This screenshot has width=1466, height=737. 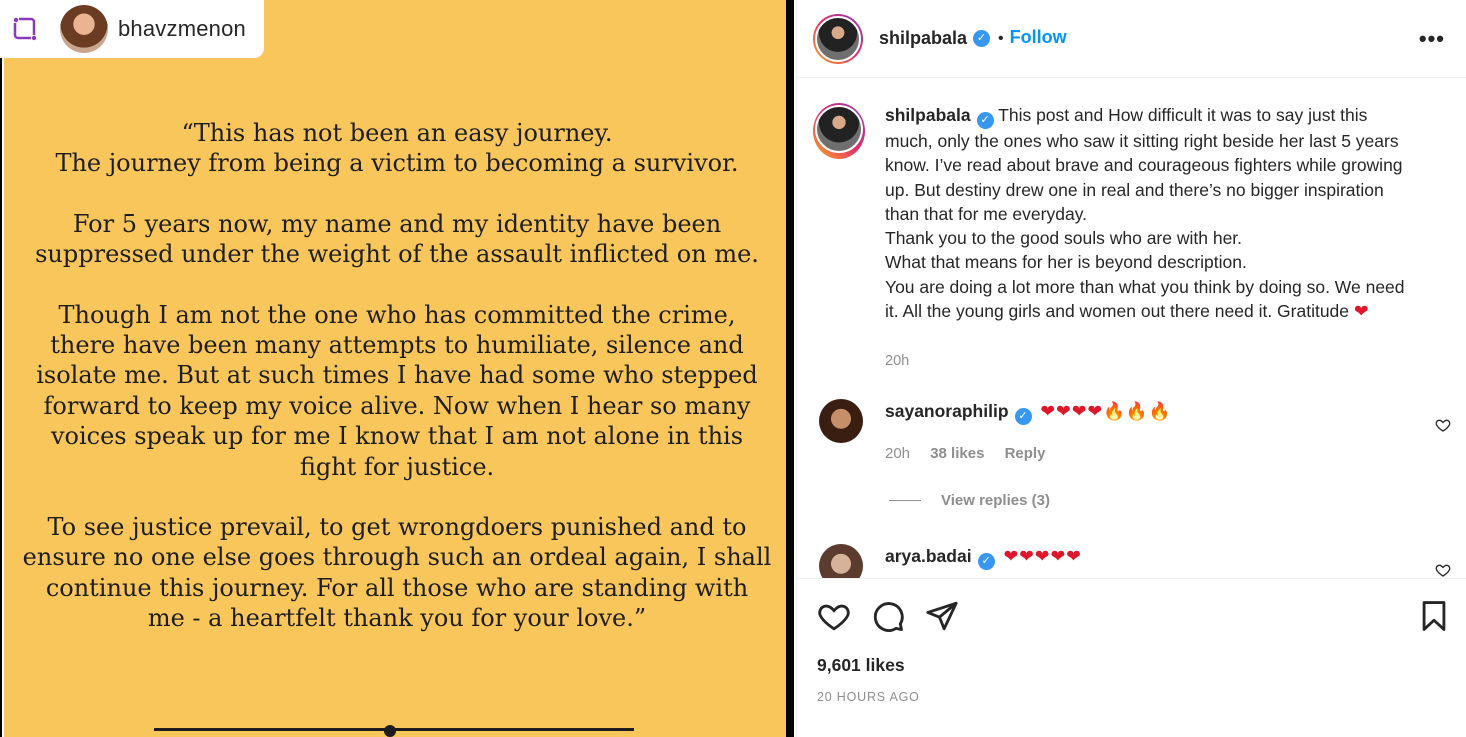 I want to click on caption-line: than that for me everyday., so click(x=986, y=213).